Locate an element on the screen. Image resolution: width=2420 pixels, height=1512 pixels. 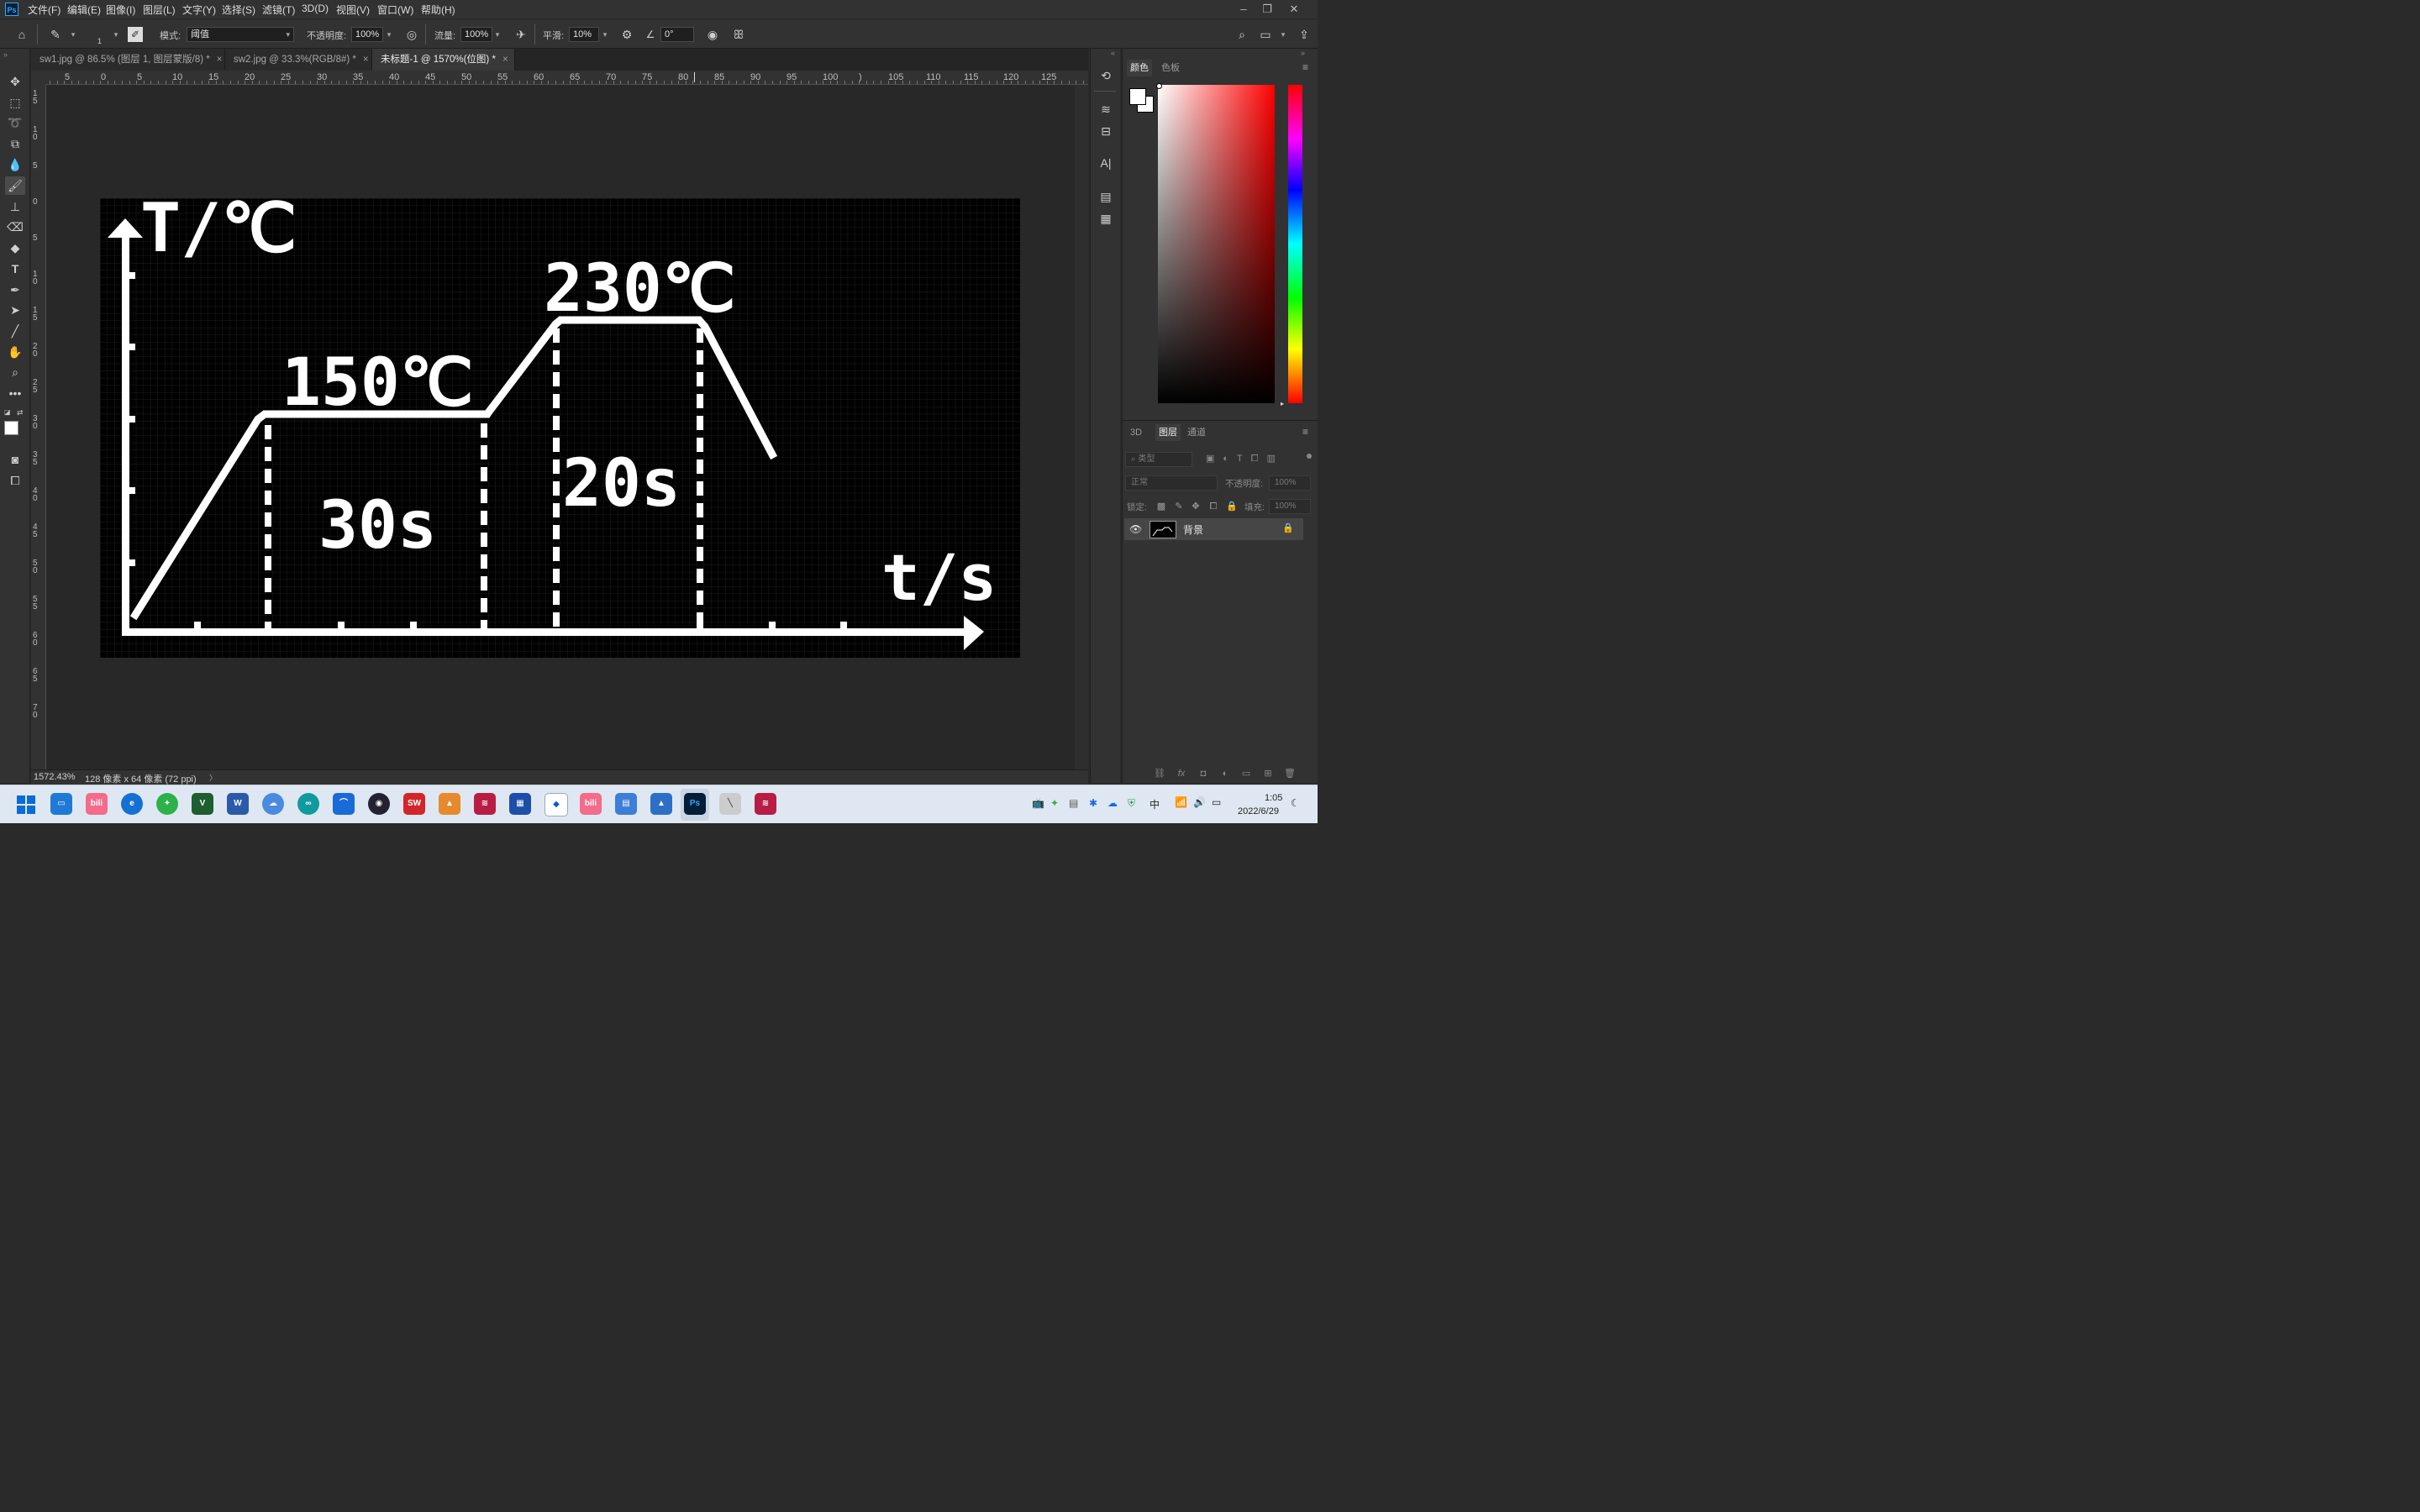
opacity-input: 100% is located at coordinates (367, 34).